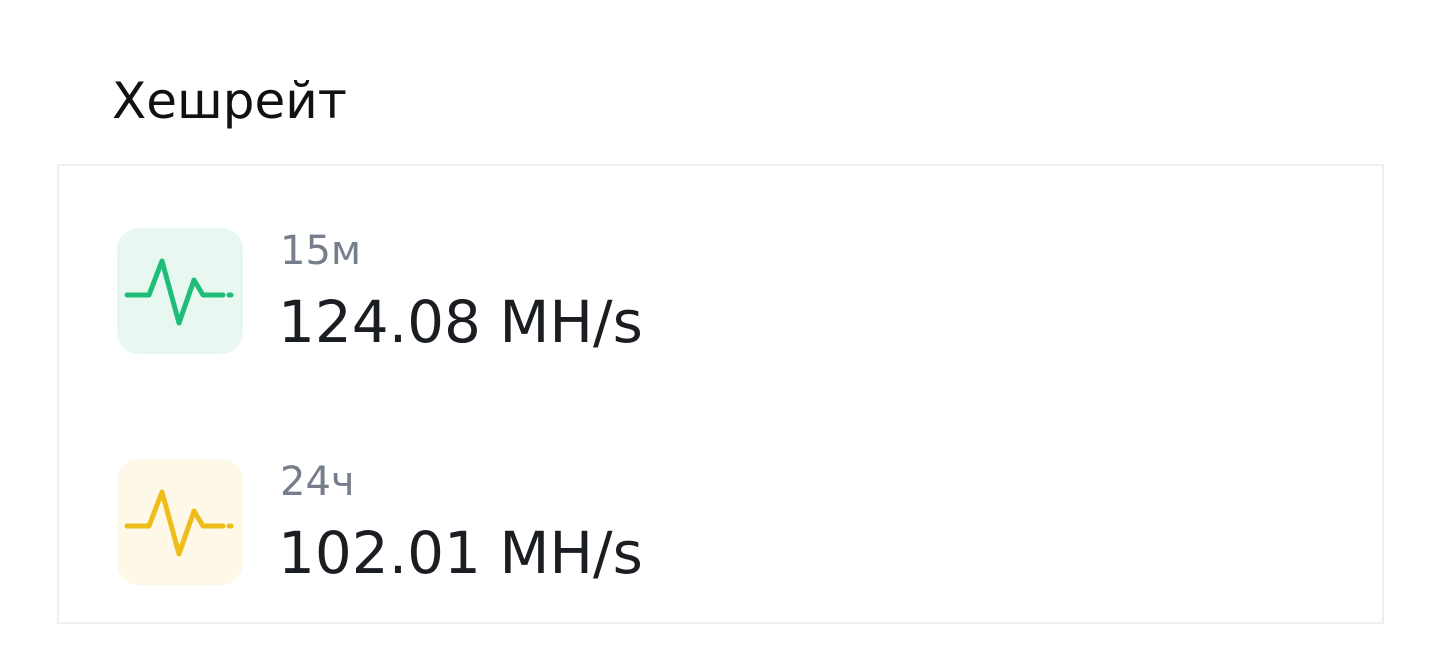 The height and width of the screenshot is (646, 1439). What do you see at coordinates (317, 482) in the screenshot?
I see `period-label: 24ч` at bounding box center [317, 482].